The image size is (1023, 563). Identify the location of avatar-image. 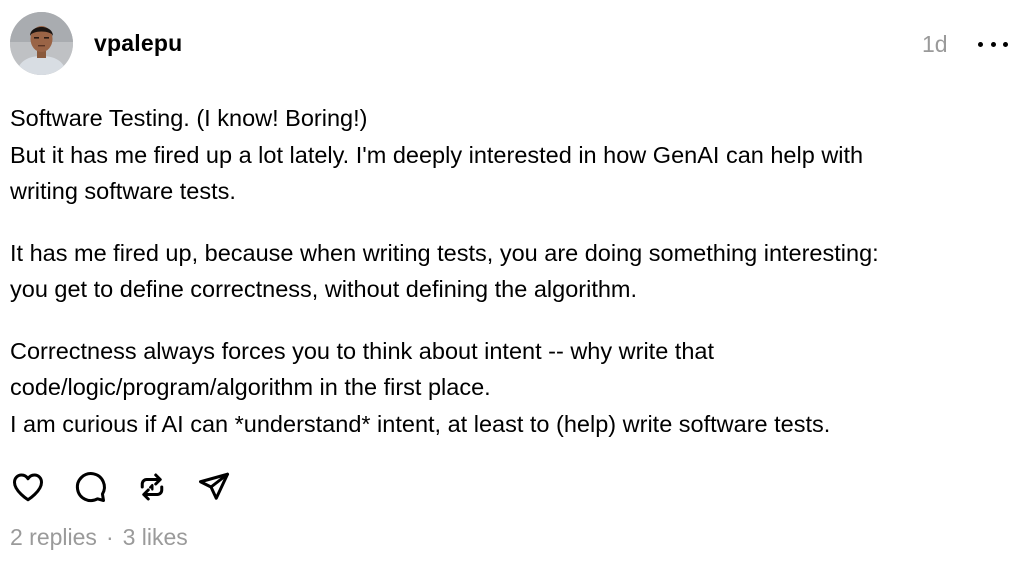
(41, 43).